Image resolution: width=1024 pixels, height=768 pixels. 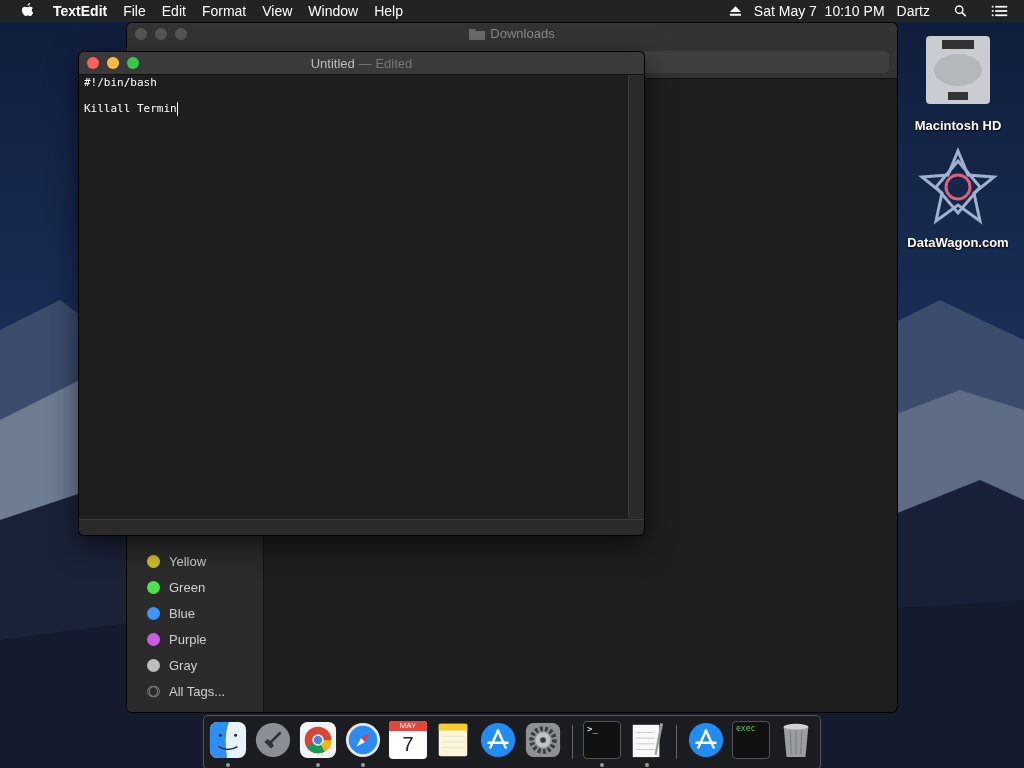 What do you see at coordinates (999, 11) in the screenshot?
I see `list-icon` at bounding box center [999, 11].